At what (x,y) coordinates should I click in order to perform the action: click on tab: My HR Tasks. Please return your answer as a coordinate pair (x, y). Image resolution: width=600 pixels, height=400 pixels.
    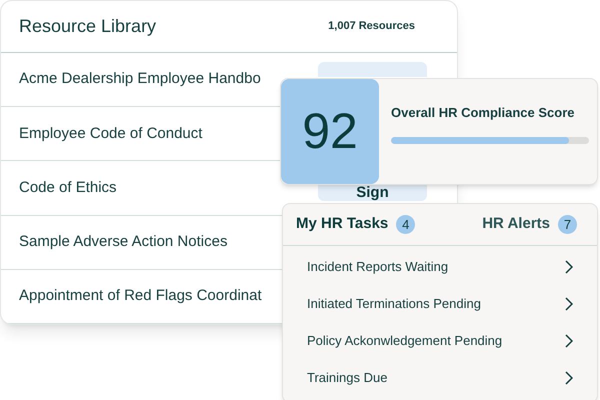
    Looking at the image, I should click on (342, 224).